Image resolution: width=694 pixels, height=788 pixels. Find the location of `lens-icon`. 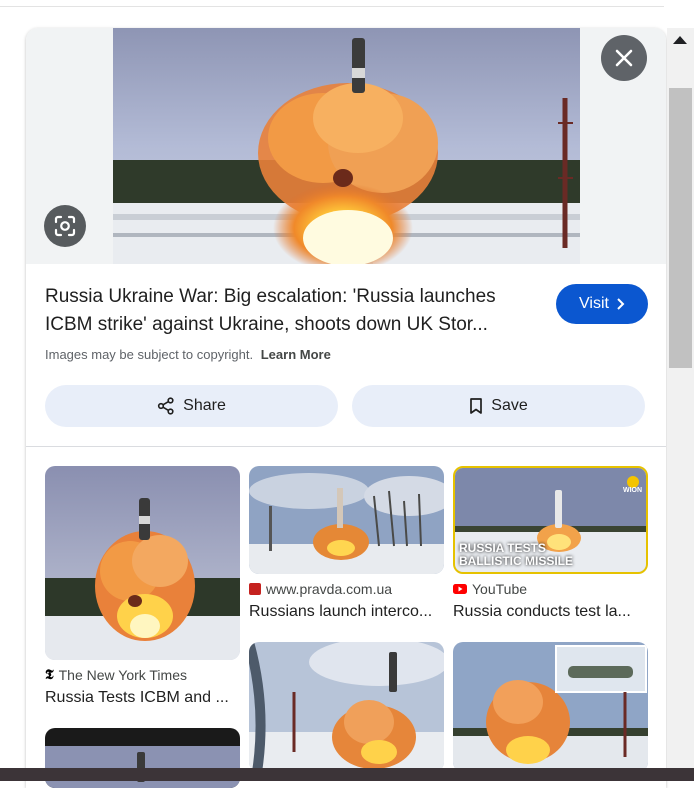

lens-icon is located at coordinates (65, 226).